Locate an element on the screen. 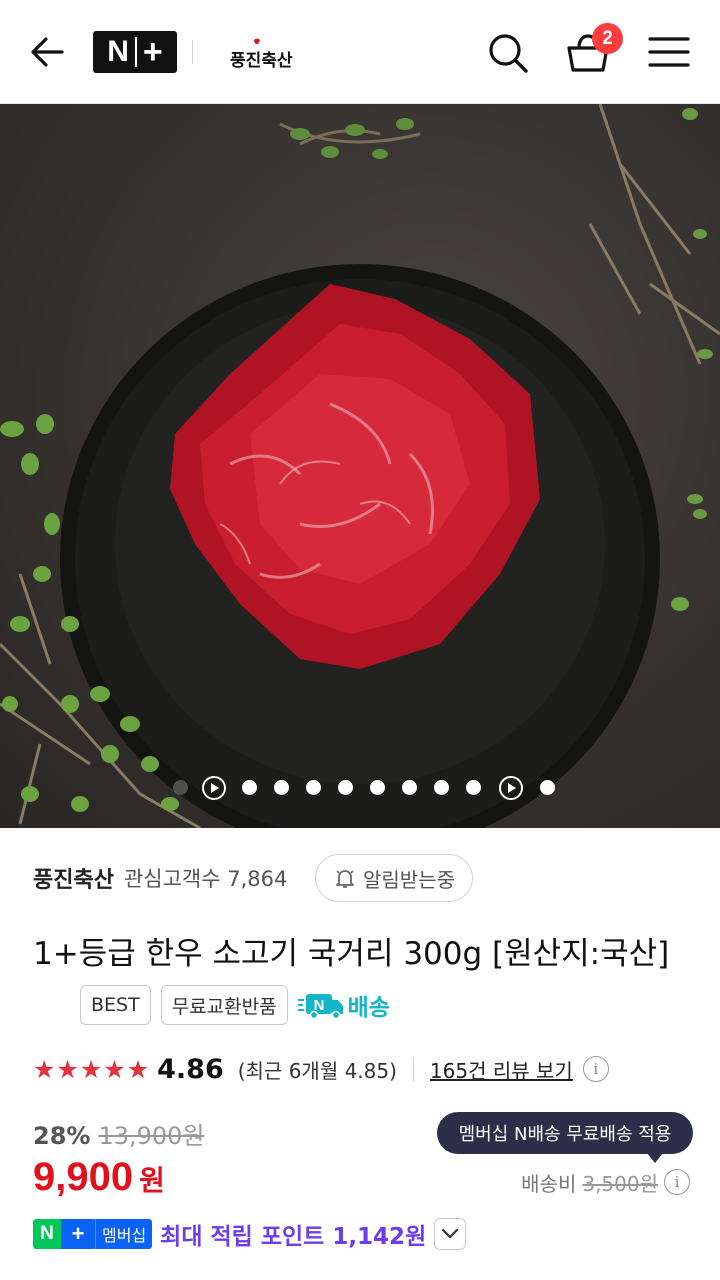  nplus-membership-badge: N + 멤버십 is located at coordinates (93, 1234).